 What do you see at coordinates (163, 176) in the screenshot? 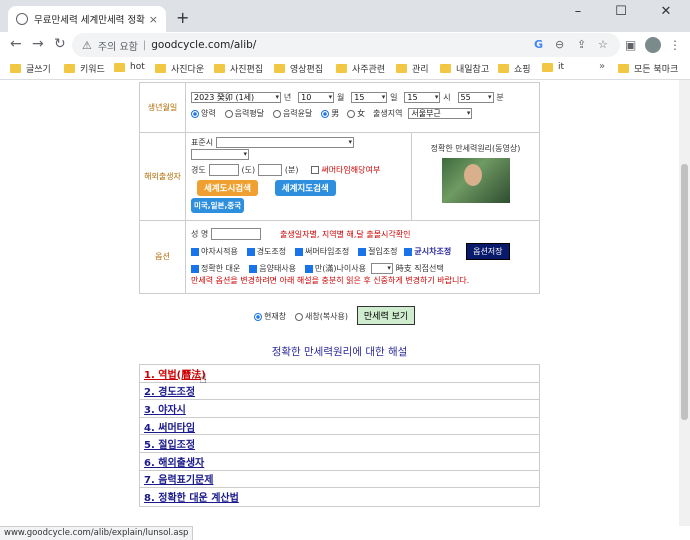
I see `overseas-label: 해외출생자` at bounding box center [163, 176].